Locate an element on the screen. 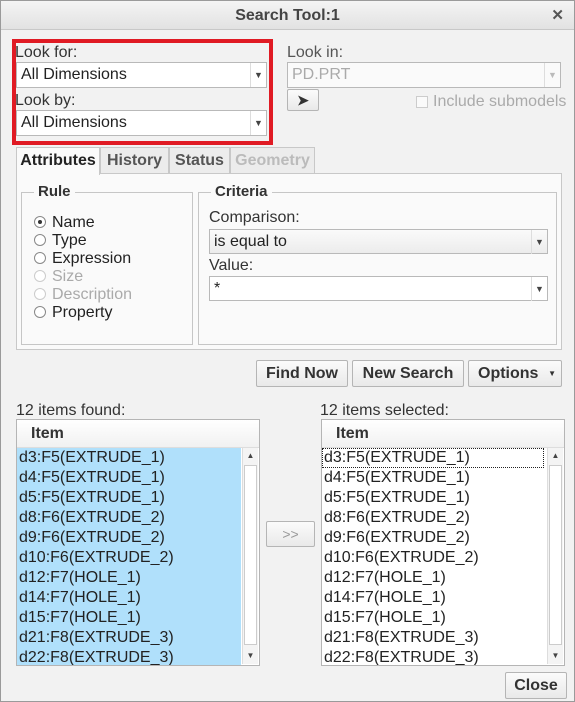 This screenshot has width=575, height=702. rule-option-label: Property is located at coordinates (82, 312).